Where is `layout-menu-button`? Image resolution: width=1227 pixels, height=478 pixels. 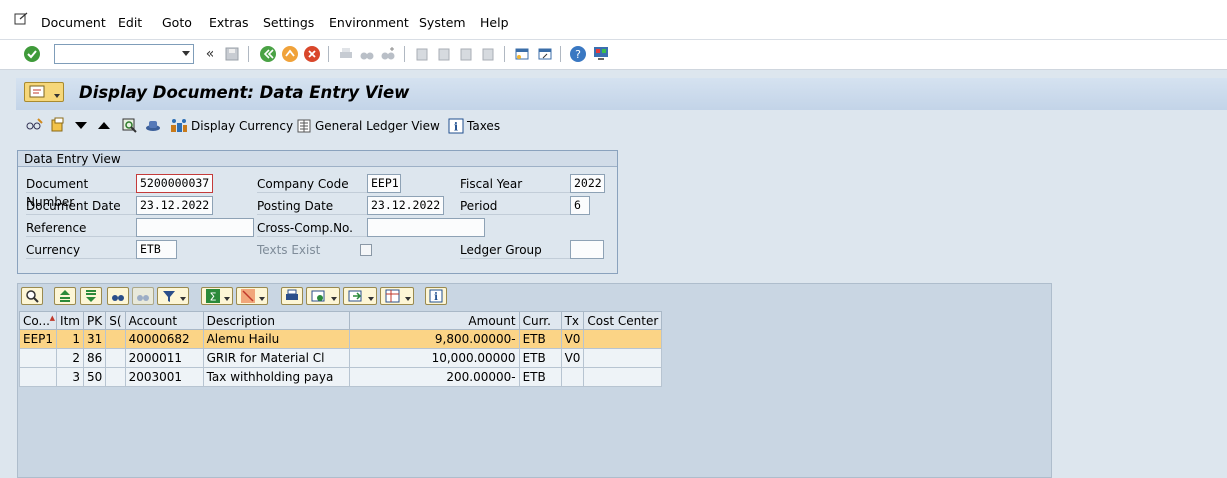 layout-menu-button is located at coordinates (601, 54).